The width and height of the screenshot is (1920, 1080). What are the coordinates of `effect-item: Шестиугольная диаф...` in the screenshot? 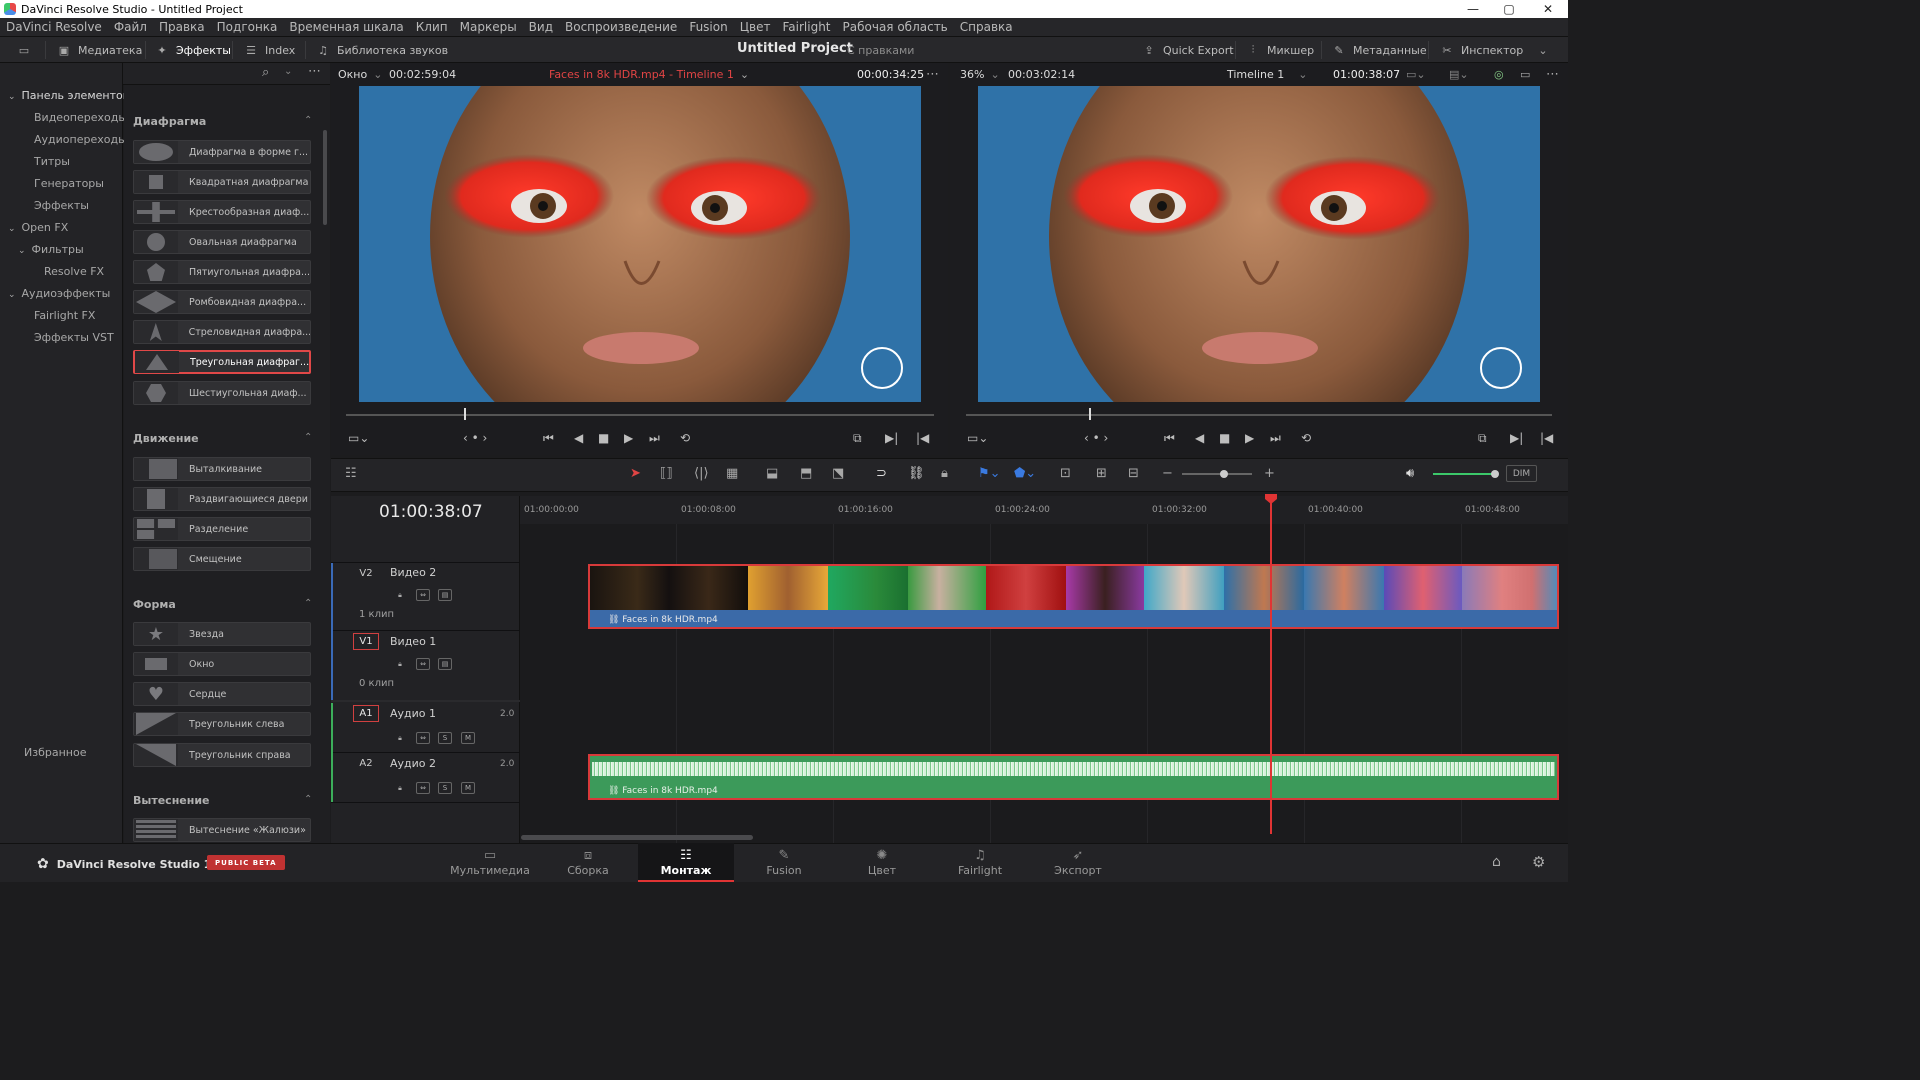 It's located at (222, 393).